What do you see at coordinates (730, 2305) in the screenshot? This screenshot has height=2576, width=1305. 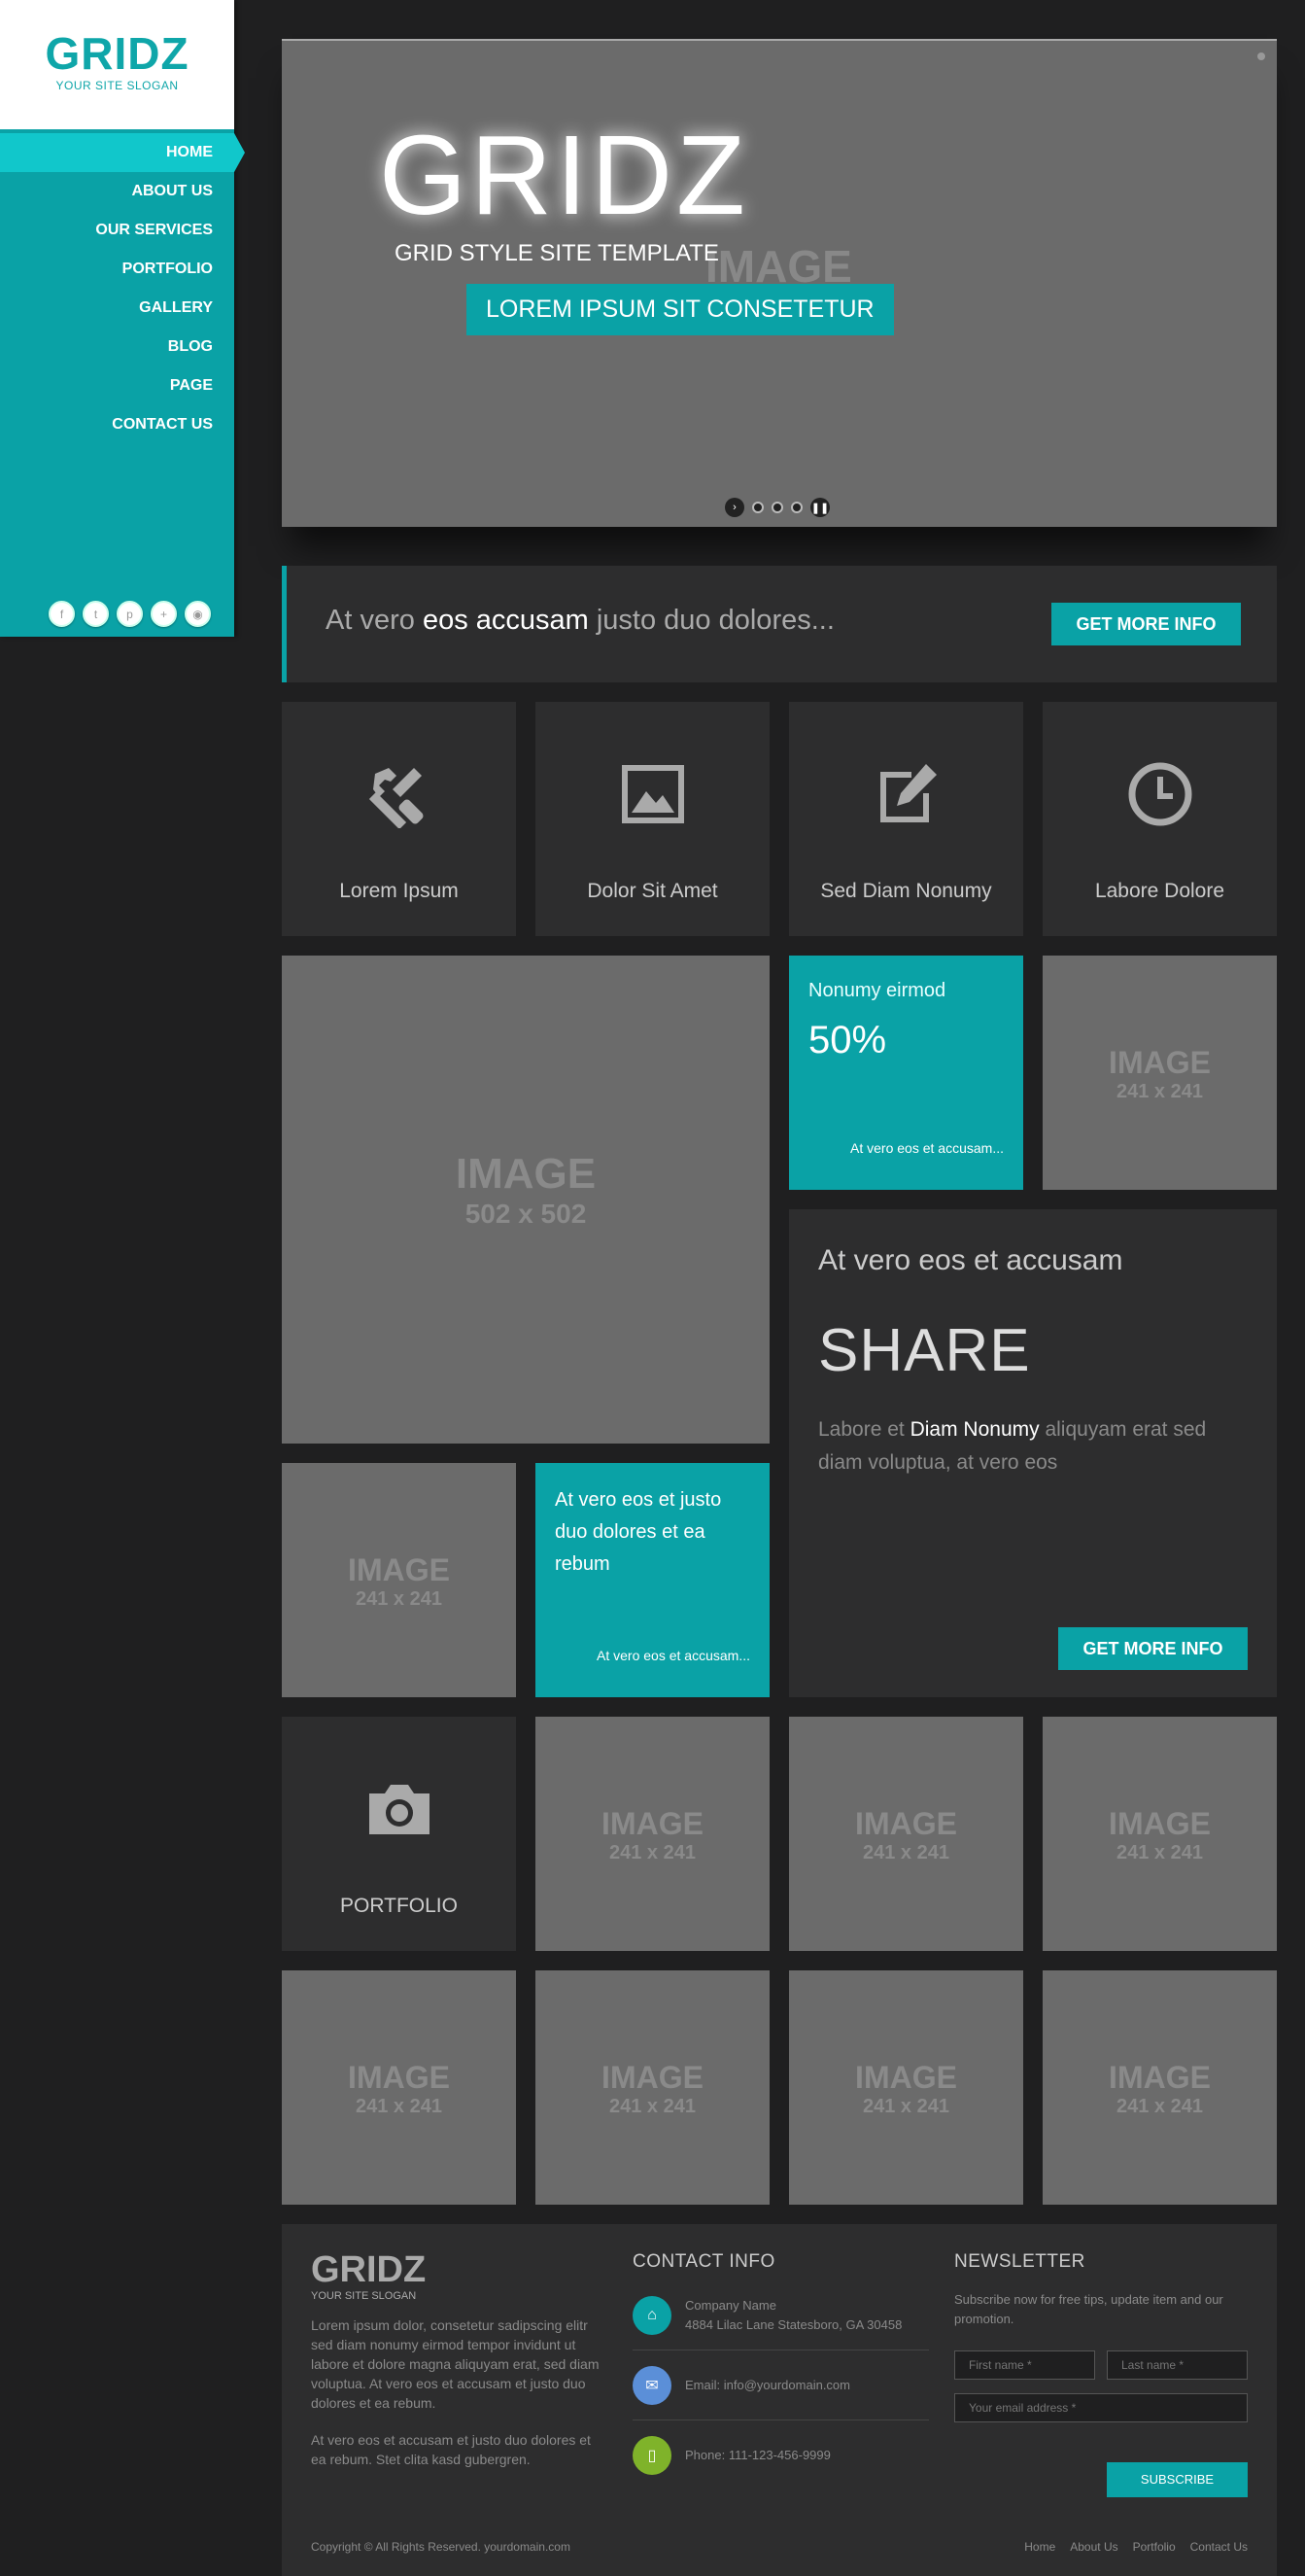 I see `company-name: Company Name` at bounding box center [730, 2305].